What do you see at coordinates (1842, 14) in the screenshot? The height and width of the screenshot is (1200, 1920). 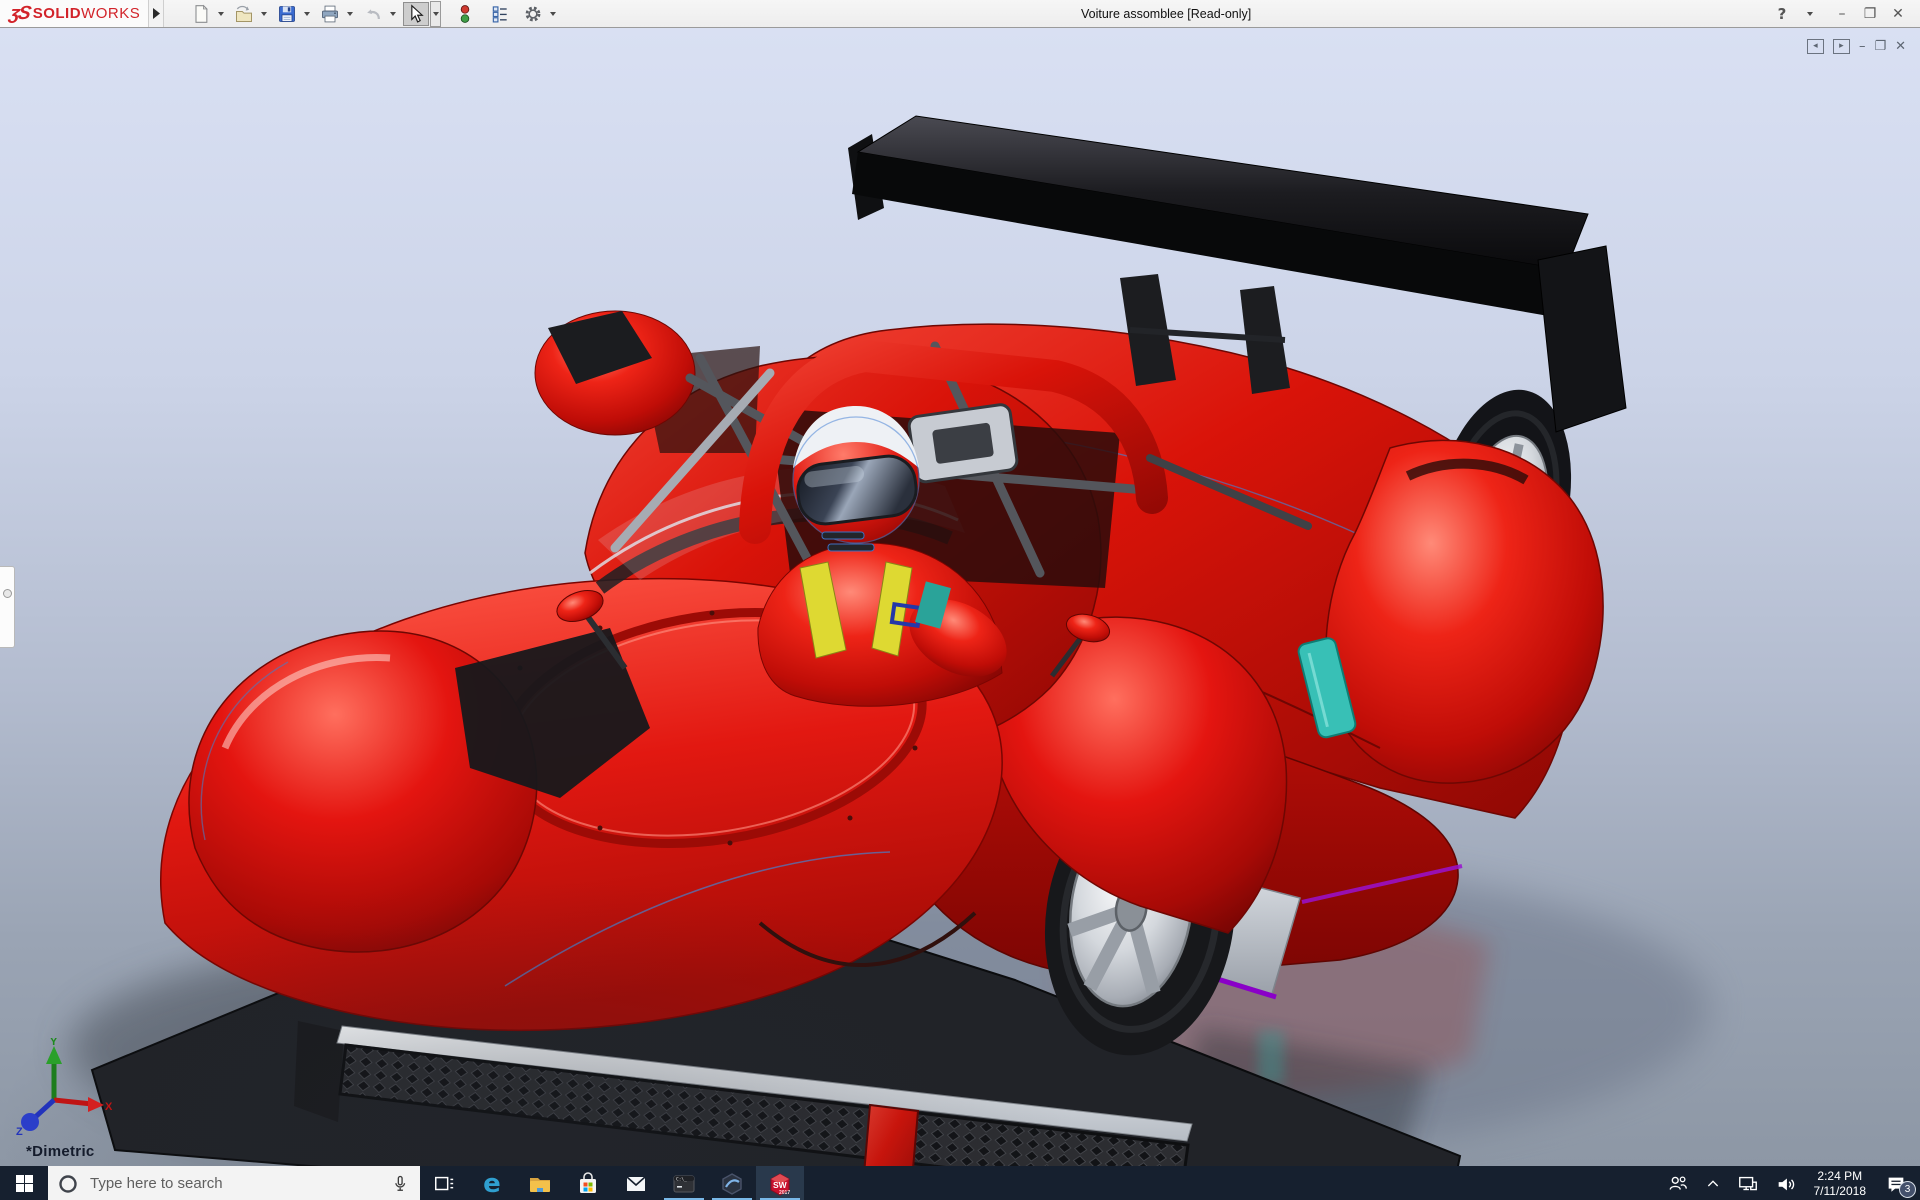 I see `minimize-button: –` at bounding box center [1842, 14].